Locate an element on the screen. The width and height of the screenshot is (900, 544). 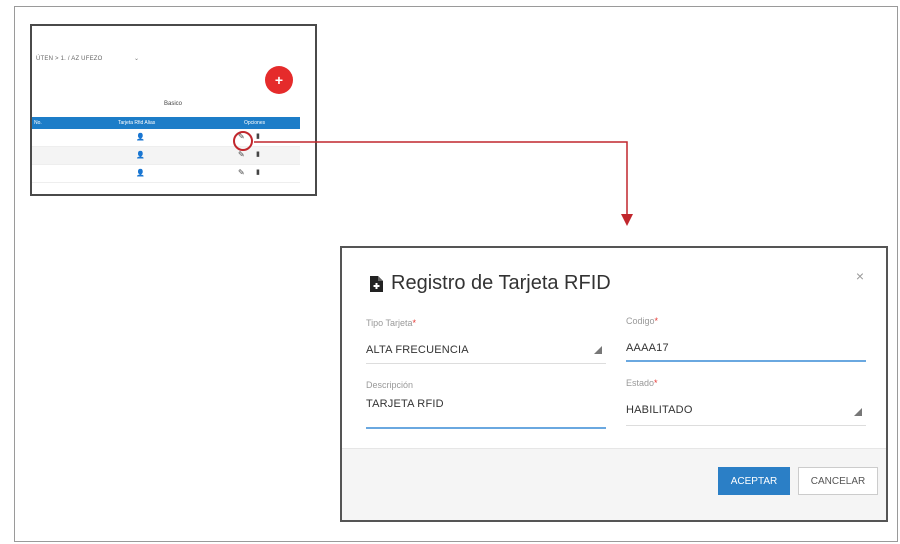
field-label: Codigo* is located at coordinates (642, 321).